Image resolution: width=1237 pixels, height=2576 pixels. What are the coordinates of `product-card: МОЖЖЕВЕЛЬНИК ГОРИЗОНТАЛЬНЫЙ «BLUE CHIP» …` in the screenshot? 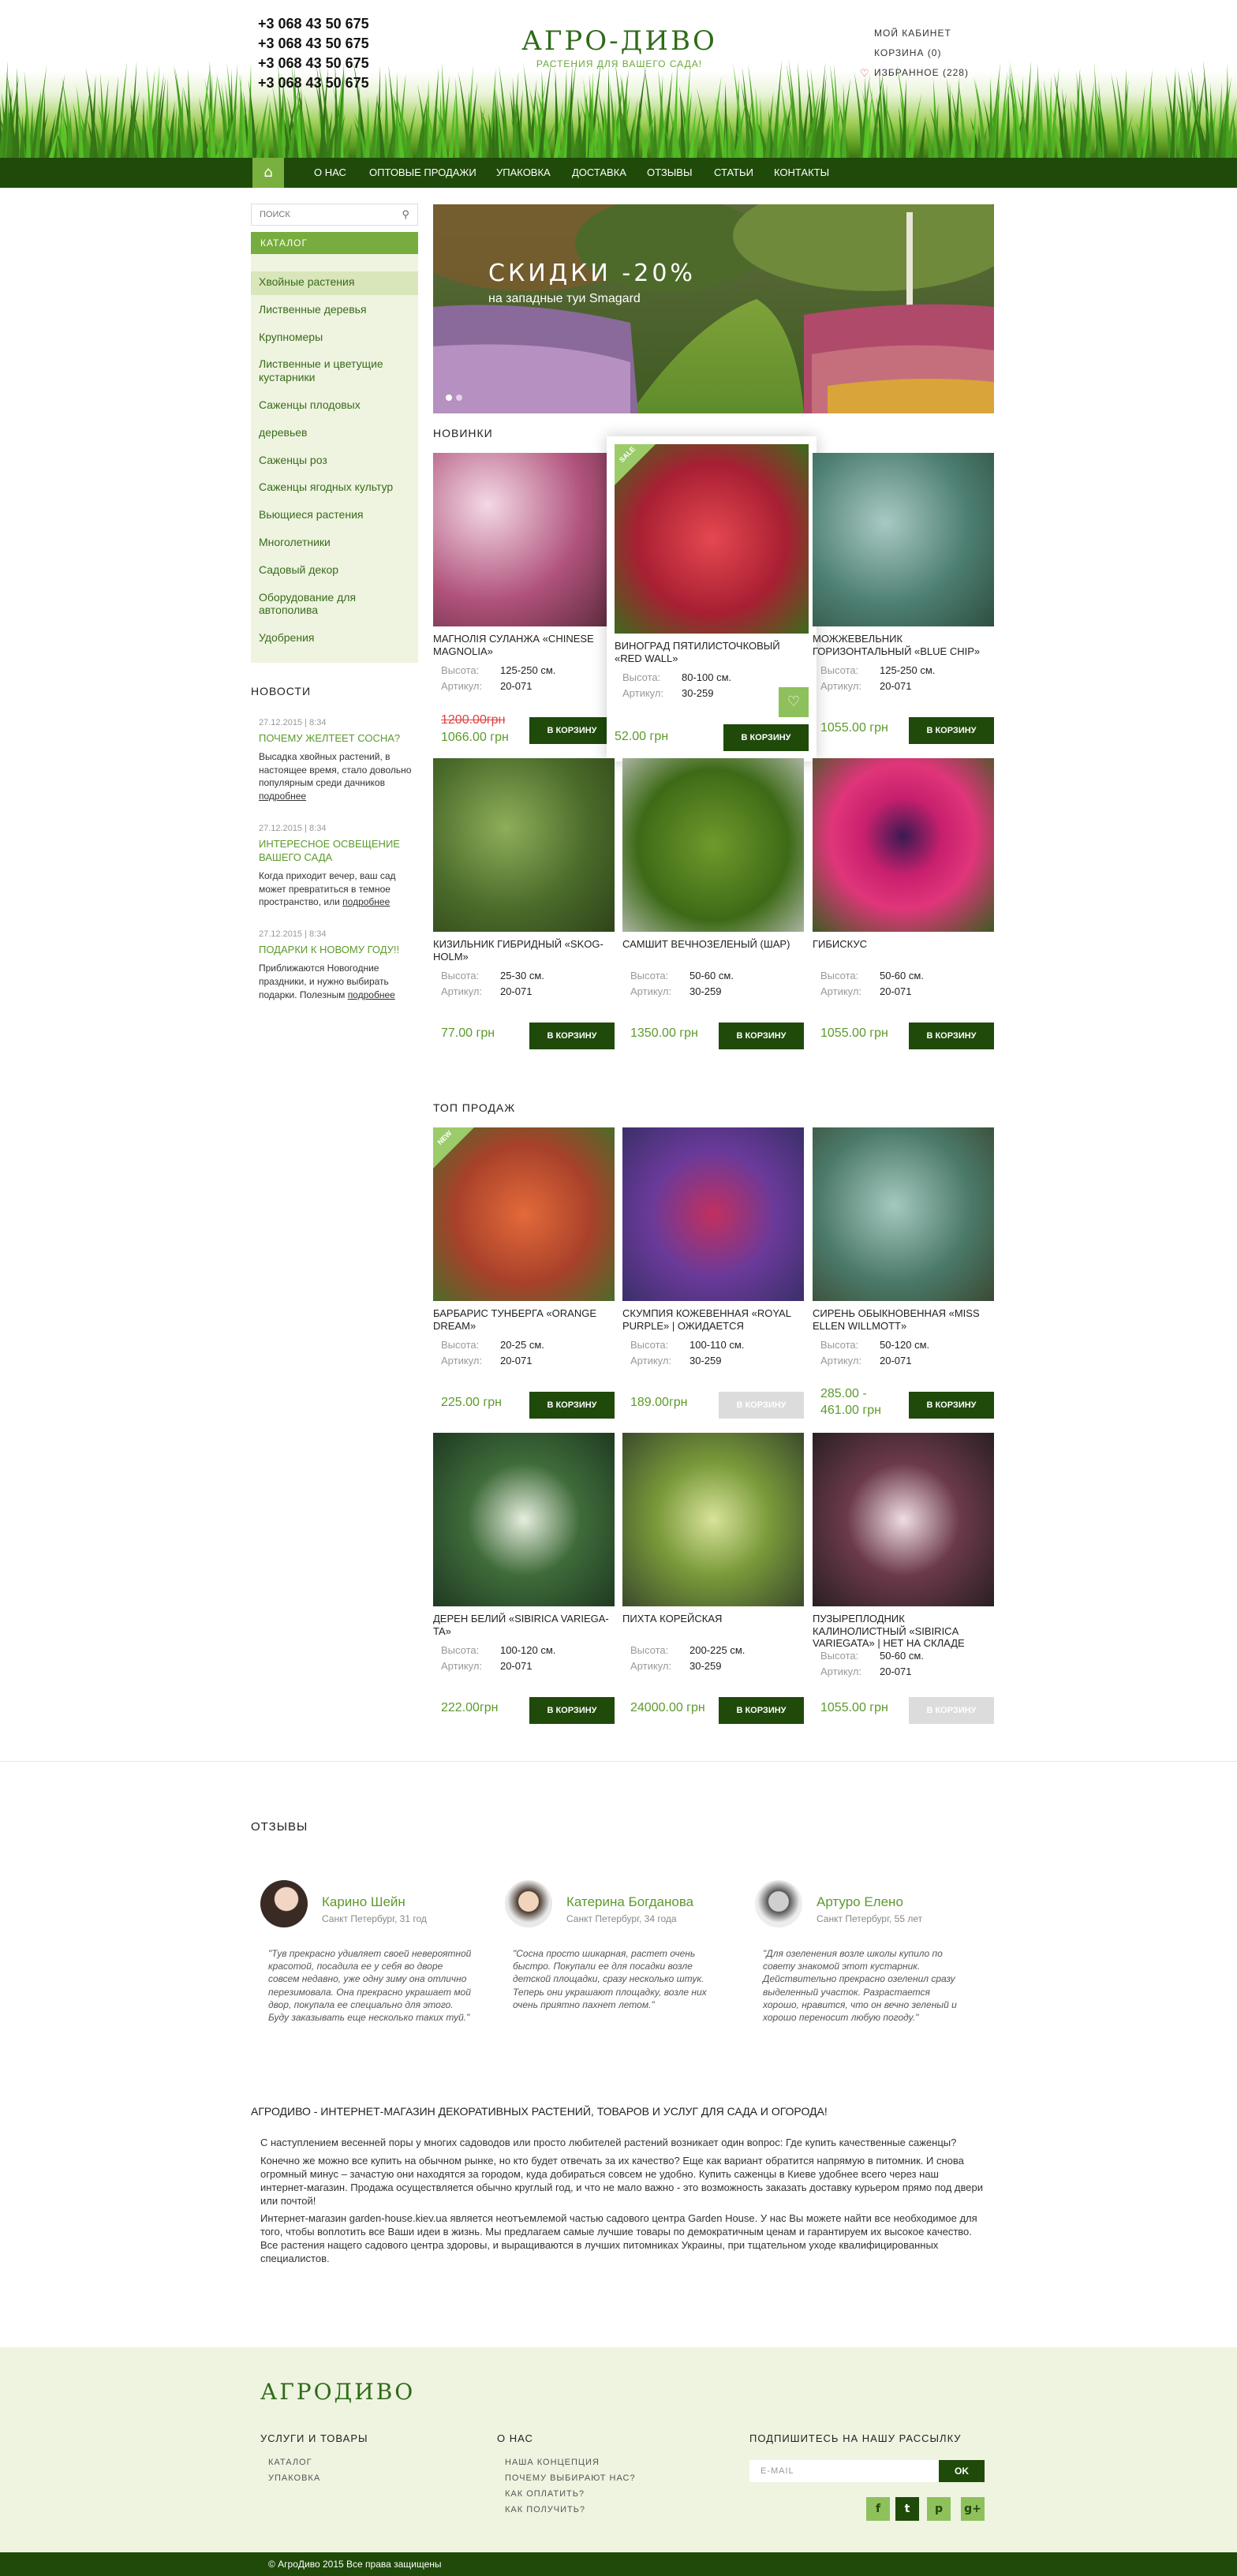 It's located at (903, 598).